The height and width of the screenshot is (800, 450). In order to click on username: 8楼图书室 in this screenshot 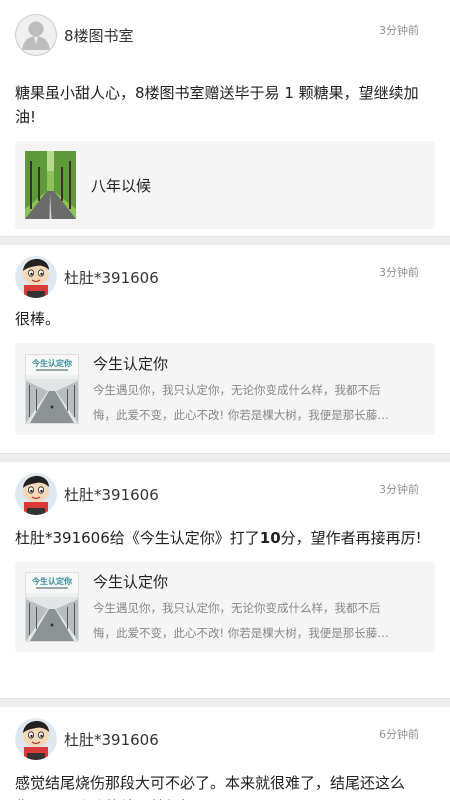, I will do `click(99, 35)`.